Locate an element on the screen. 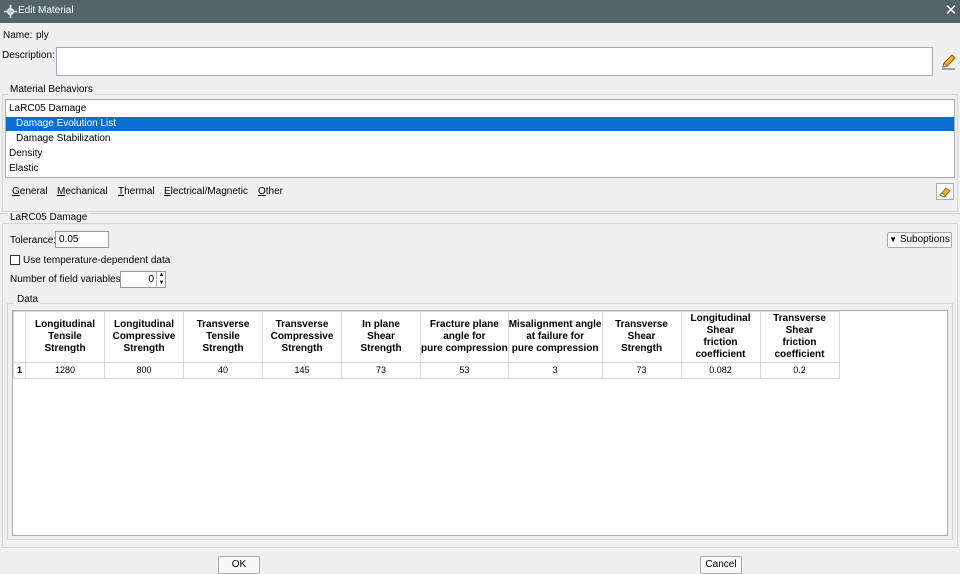 The width and height of the screenshot is (960, 574). table-row: 1 1280 800 40 145 73 53 3 73 0.082 0.2 is located at coordinates (426, 370).